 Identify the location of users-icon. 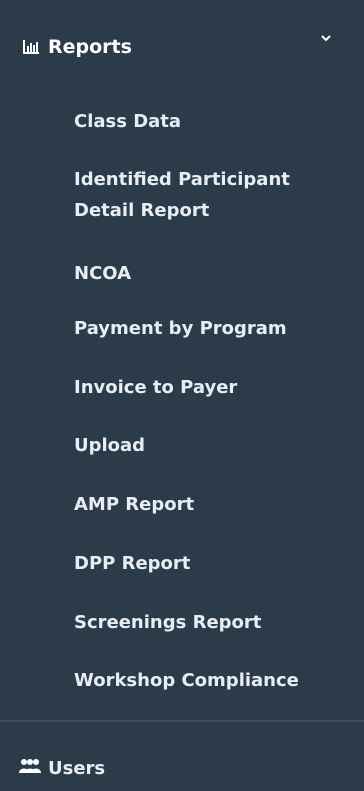
(30, 766).